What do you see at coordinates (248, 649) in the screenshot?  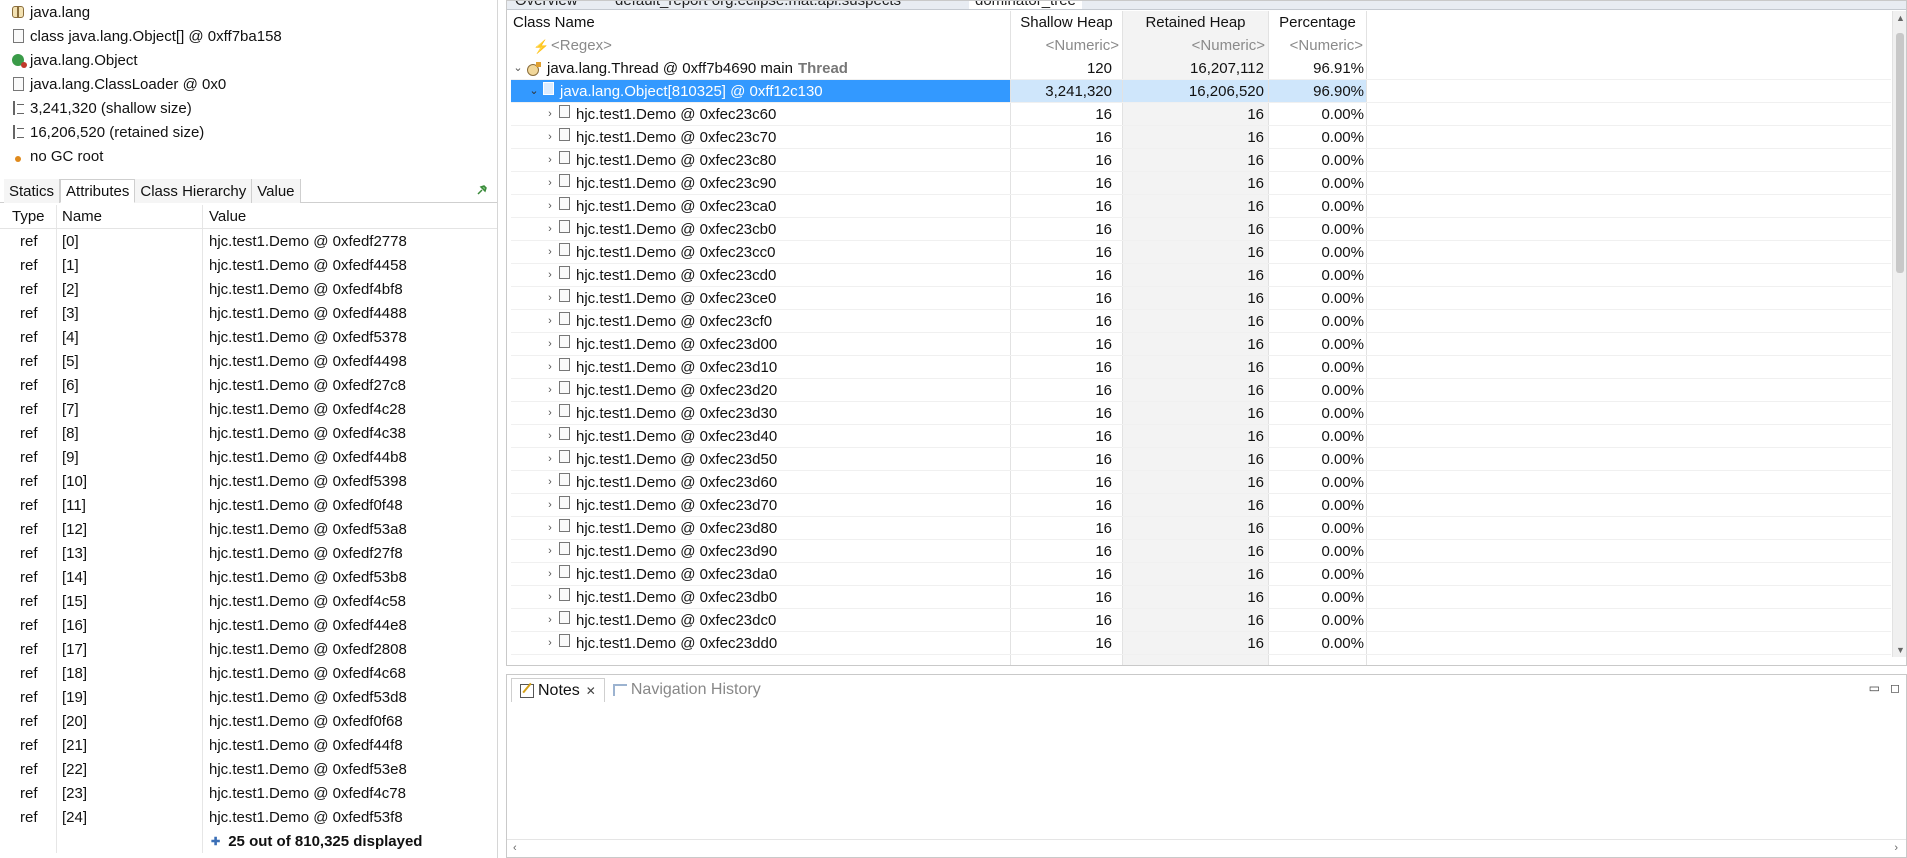 I see `table-row: ref [17] hjc.test1.Demo @ 0xfedf2808` at bounding box center [248, 649].